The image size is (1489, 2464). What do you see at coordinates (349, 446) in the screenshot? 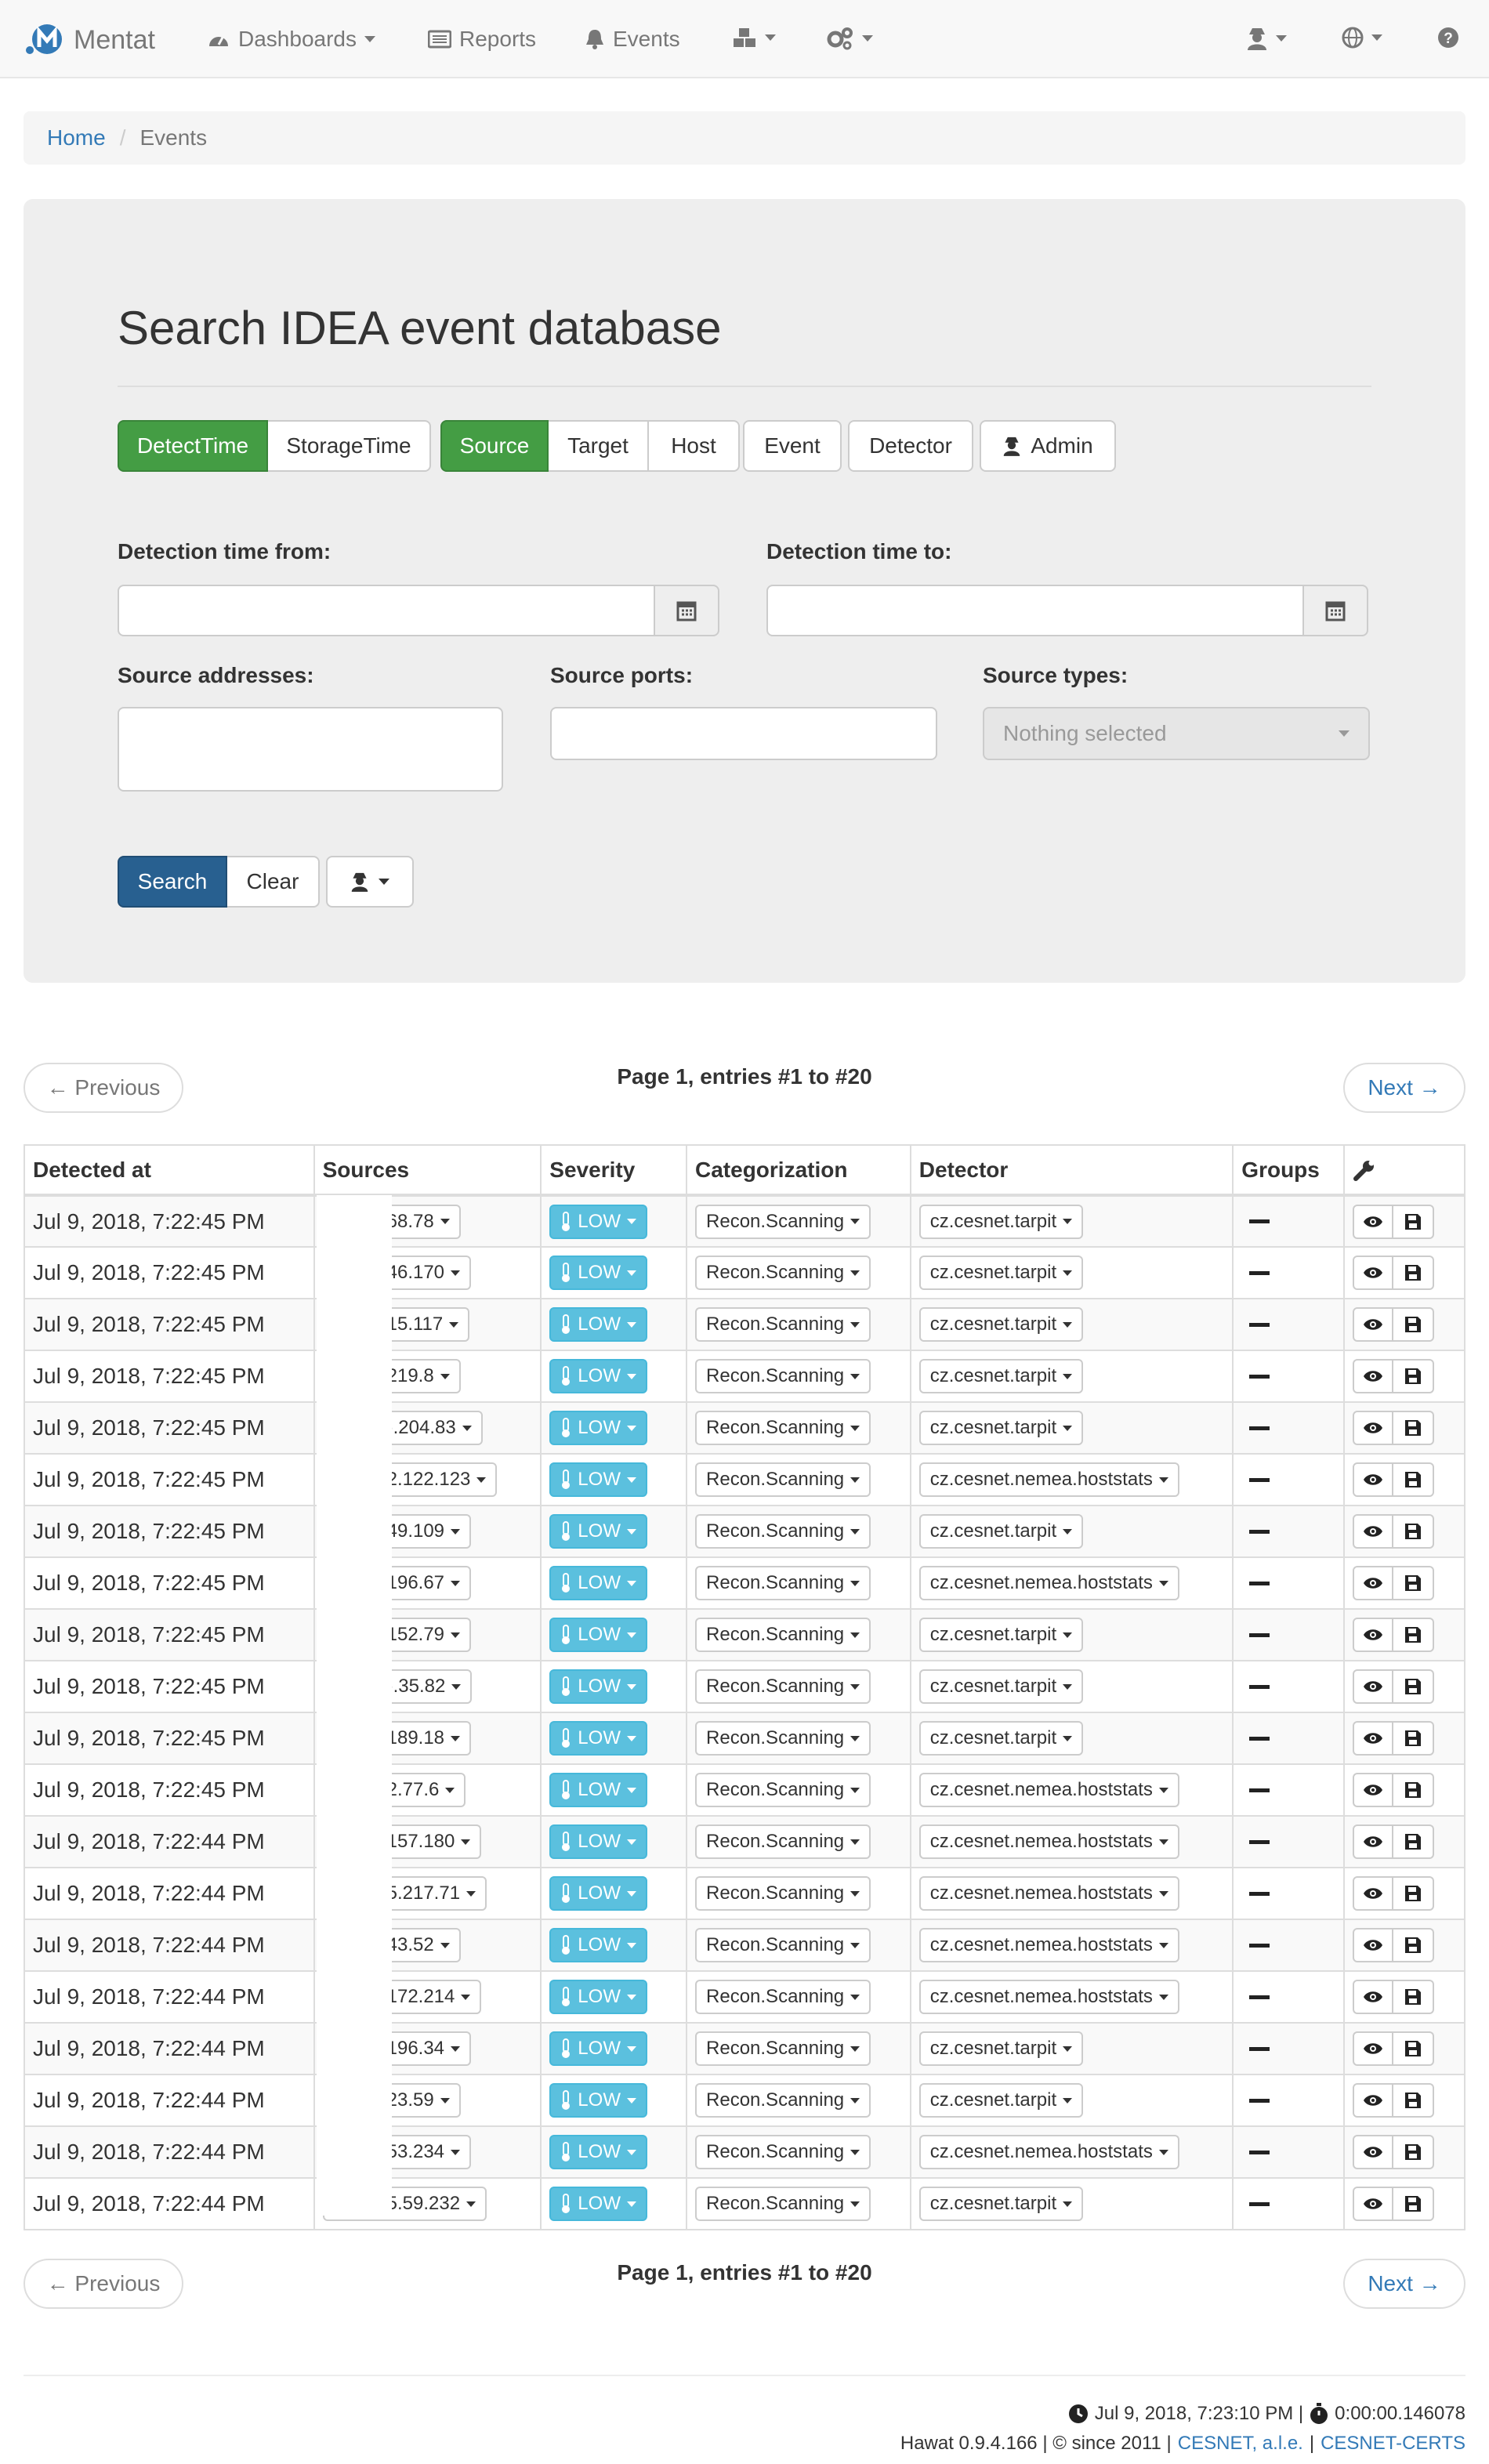
I see `storagetime-toggle: StorageTime` at bounding box center [349, 446].